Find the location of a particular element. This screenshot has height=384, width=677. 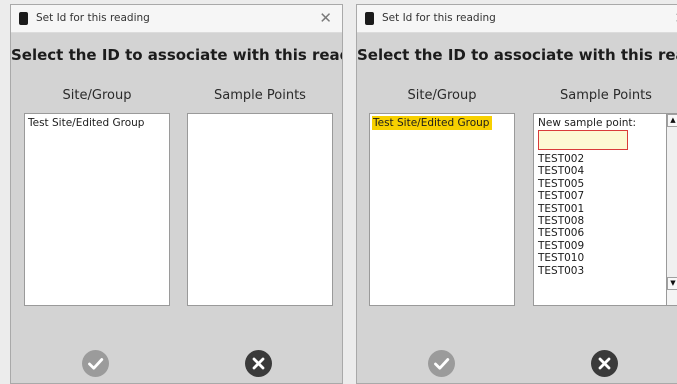

new-sample-point-label: New sample point: is located at coordinates (587, 123).